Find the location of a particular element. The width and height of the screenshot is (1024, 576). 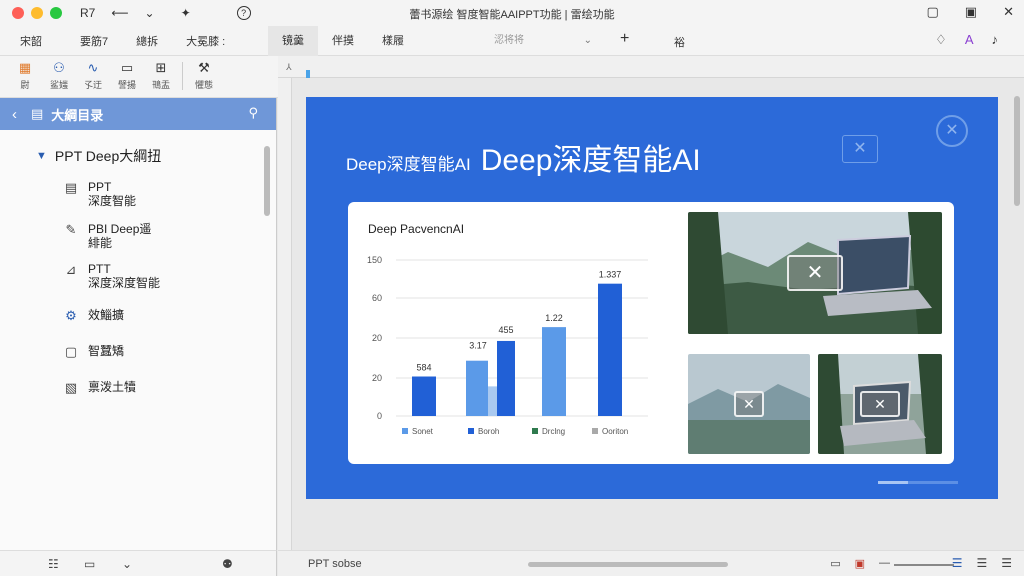

wave-icon: ∿ is located at coordinates (93, 67).